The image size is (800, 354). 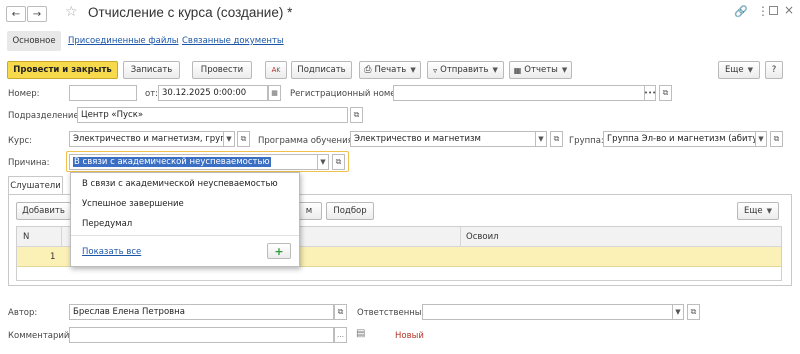 I want to click on course-label: Курс:, so click(x=20, y=141).